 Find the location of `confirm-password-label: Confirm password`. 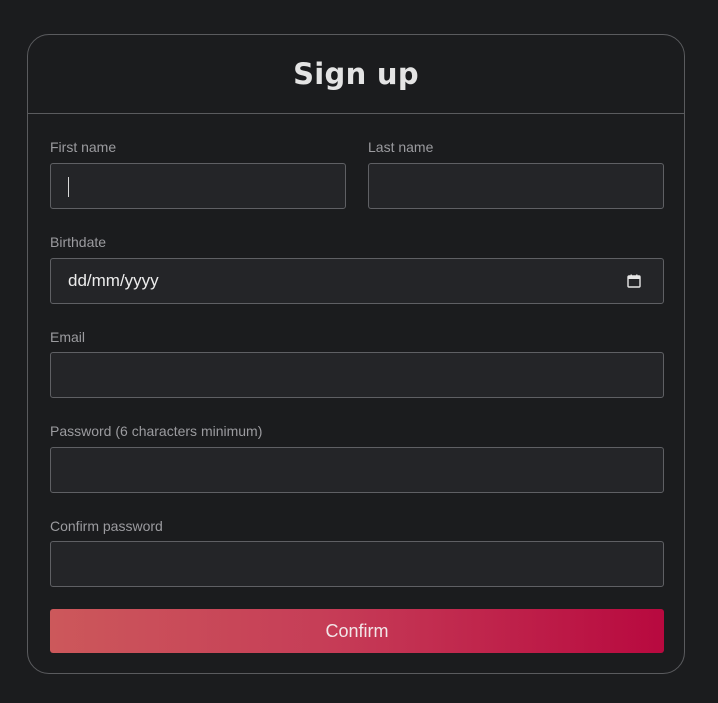

confirm-password-label: Confirm password is located at coordinates (106, 526).